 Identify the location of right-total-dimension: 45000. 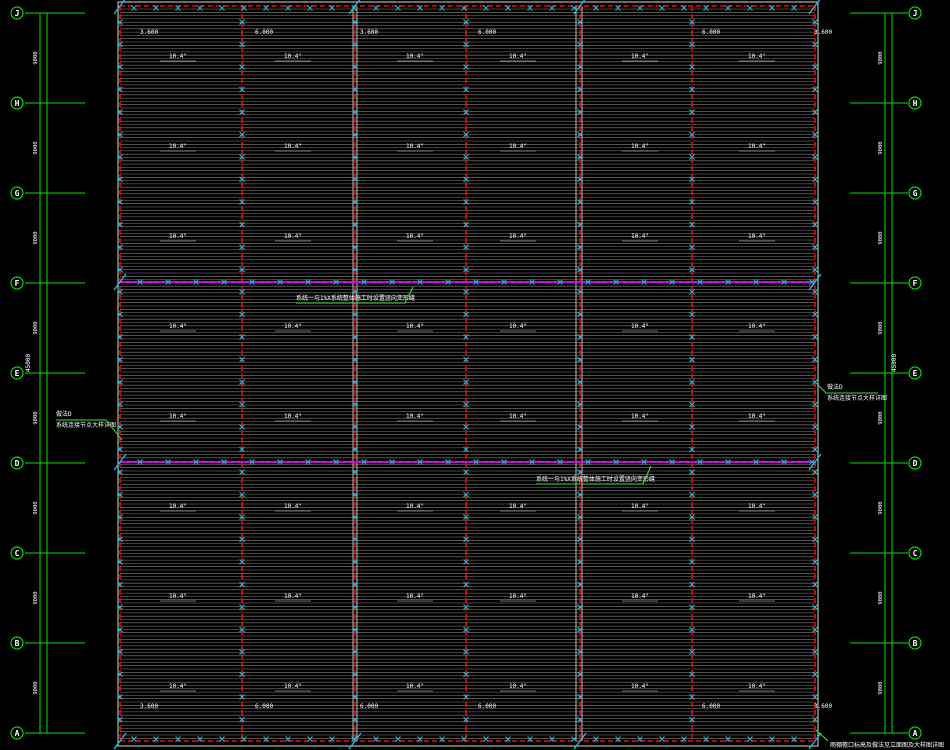
(894, 363).